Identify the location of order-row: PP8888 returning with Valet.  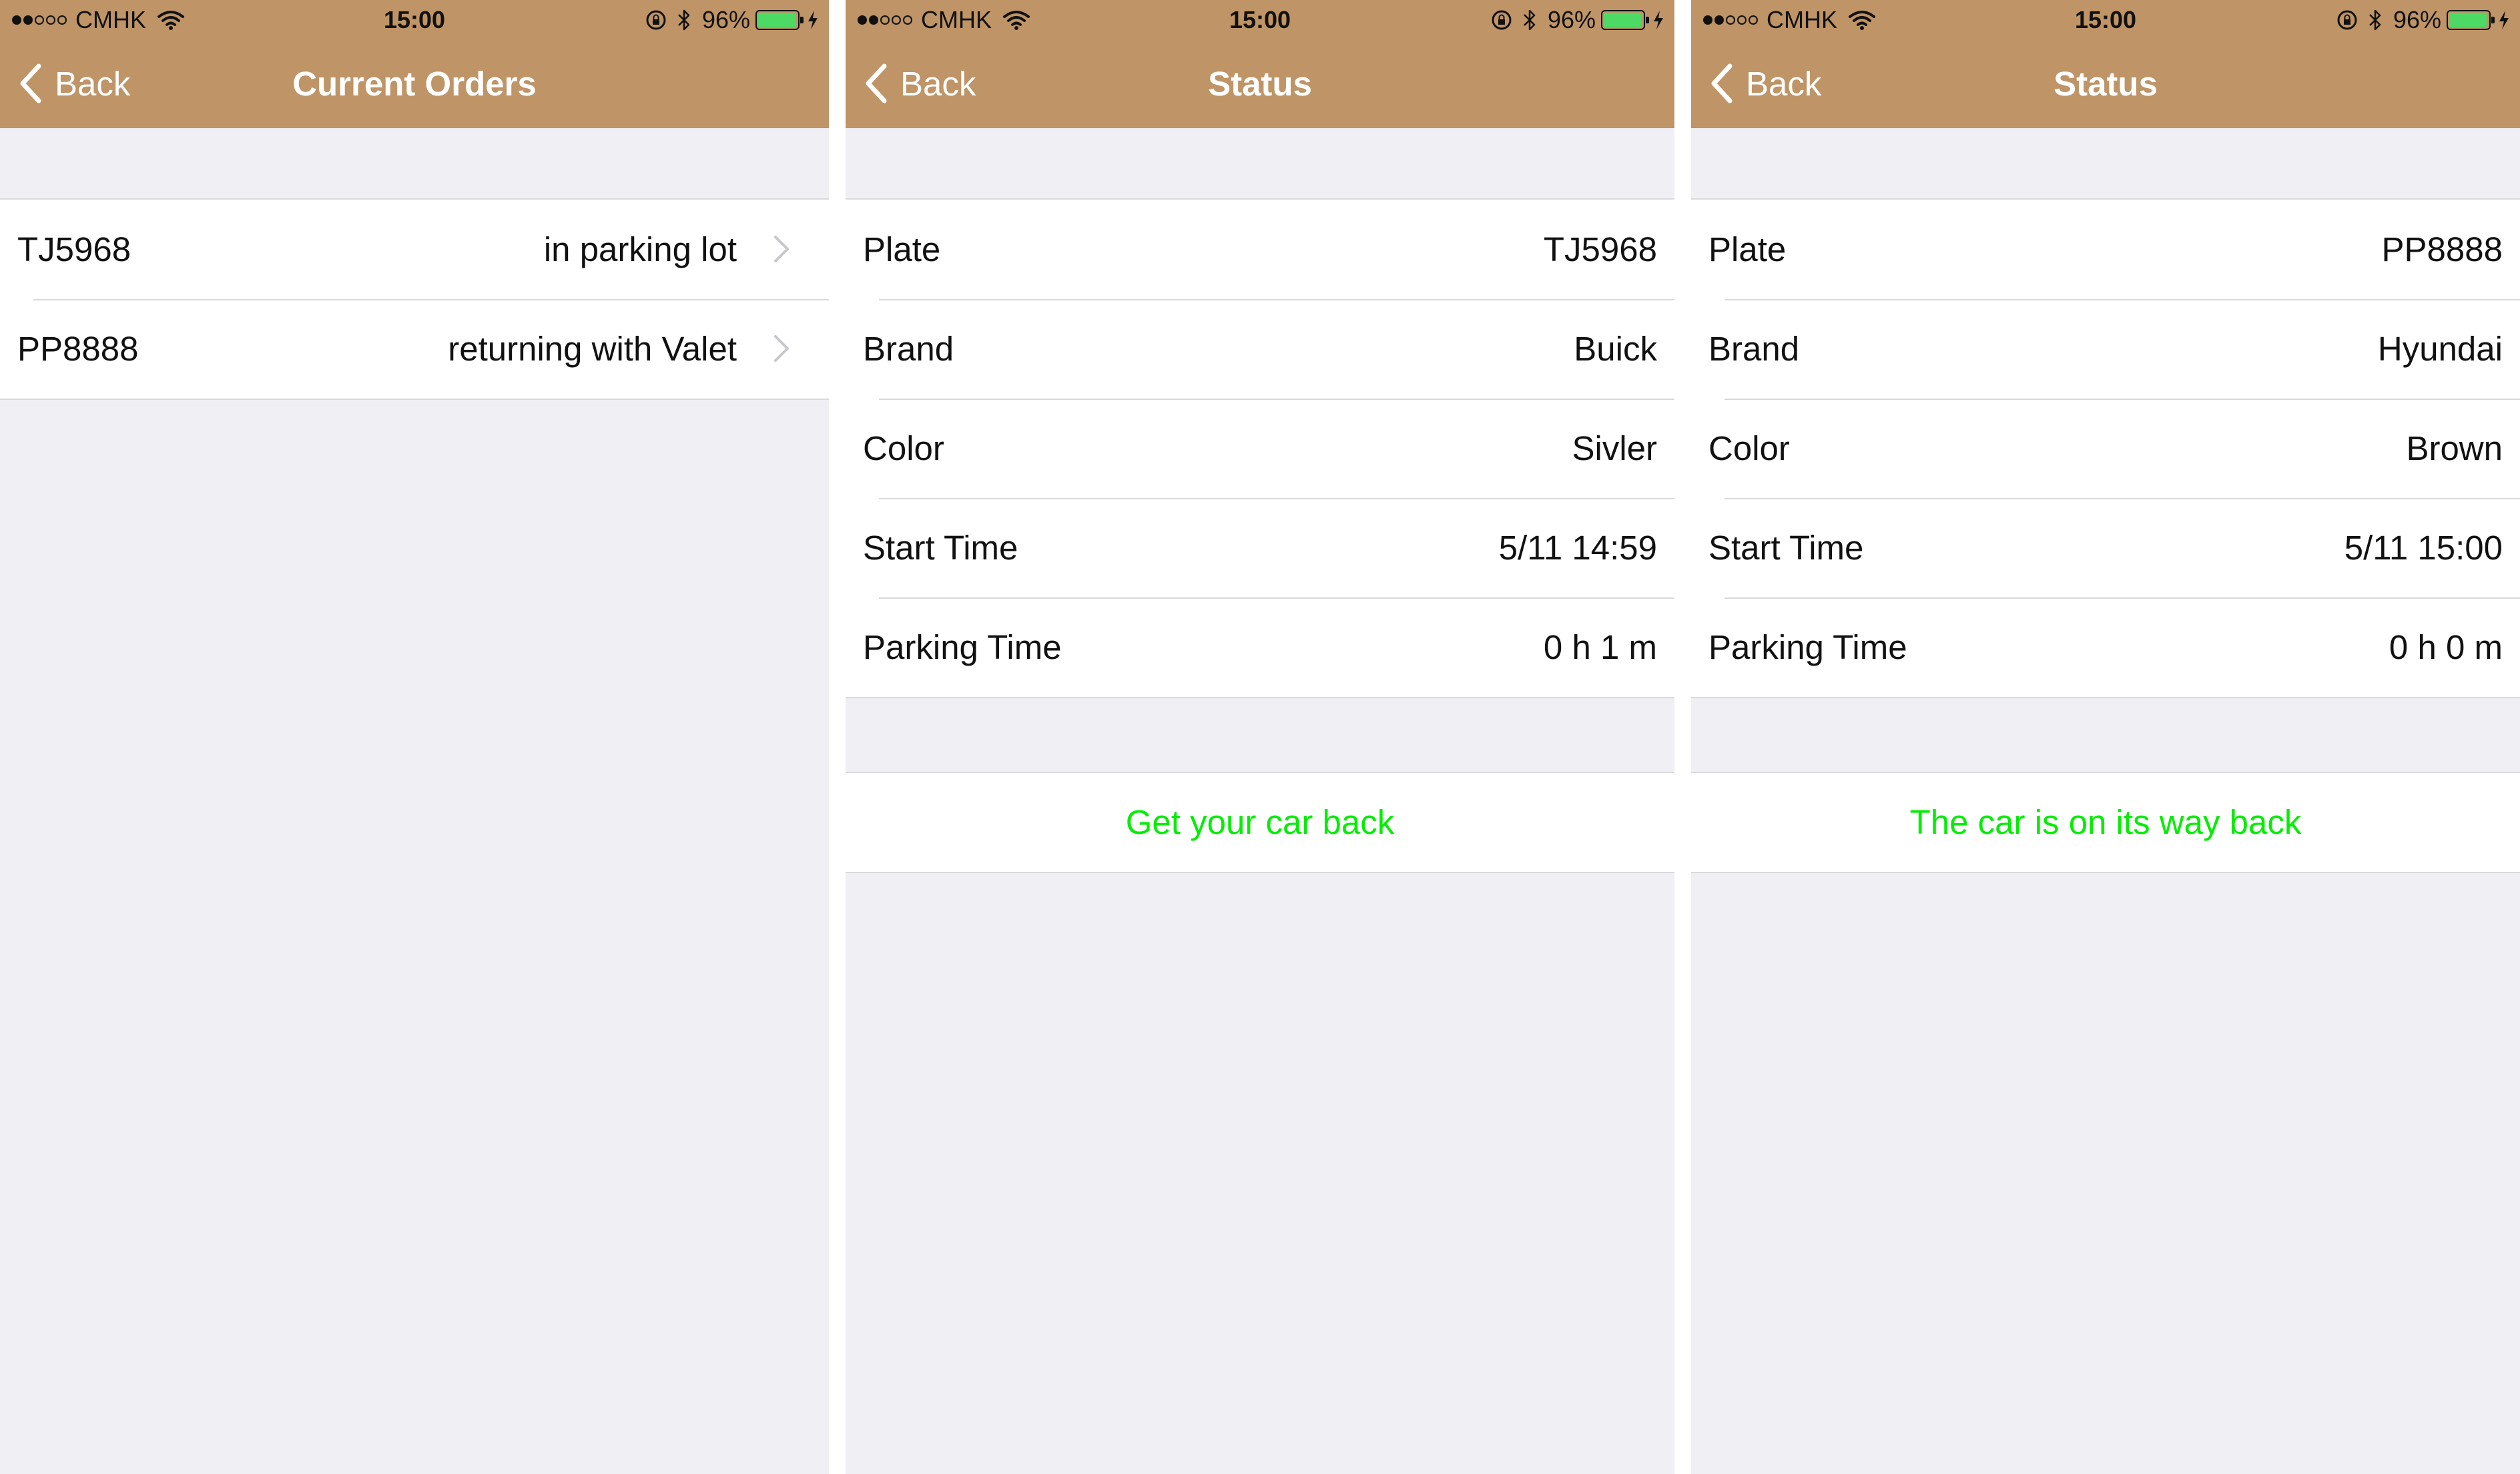
(414, 349).